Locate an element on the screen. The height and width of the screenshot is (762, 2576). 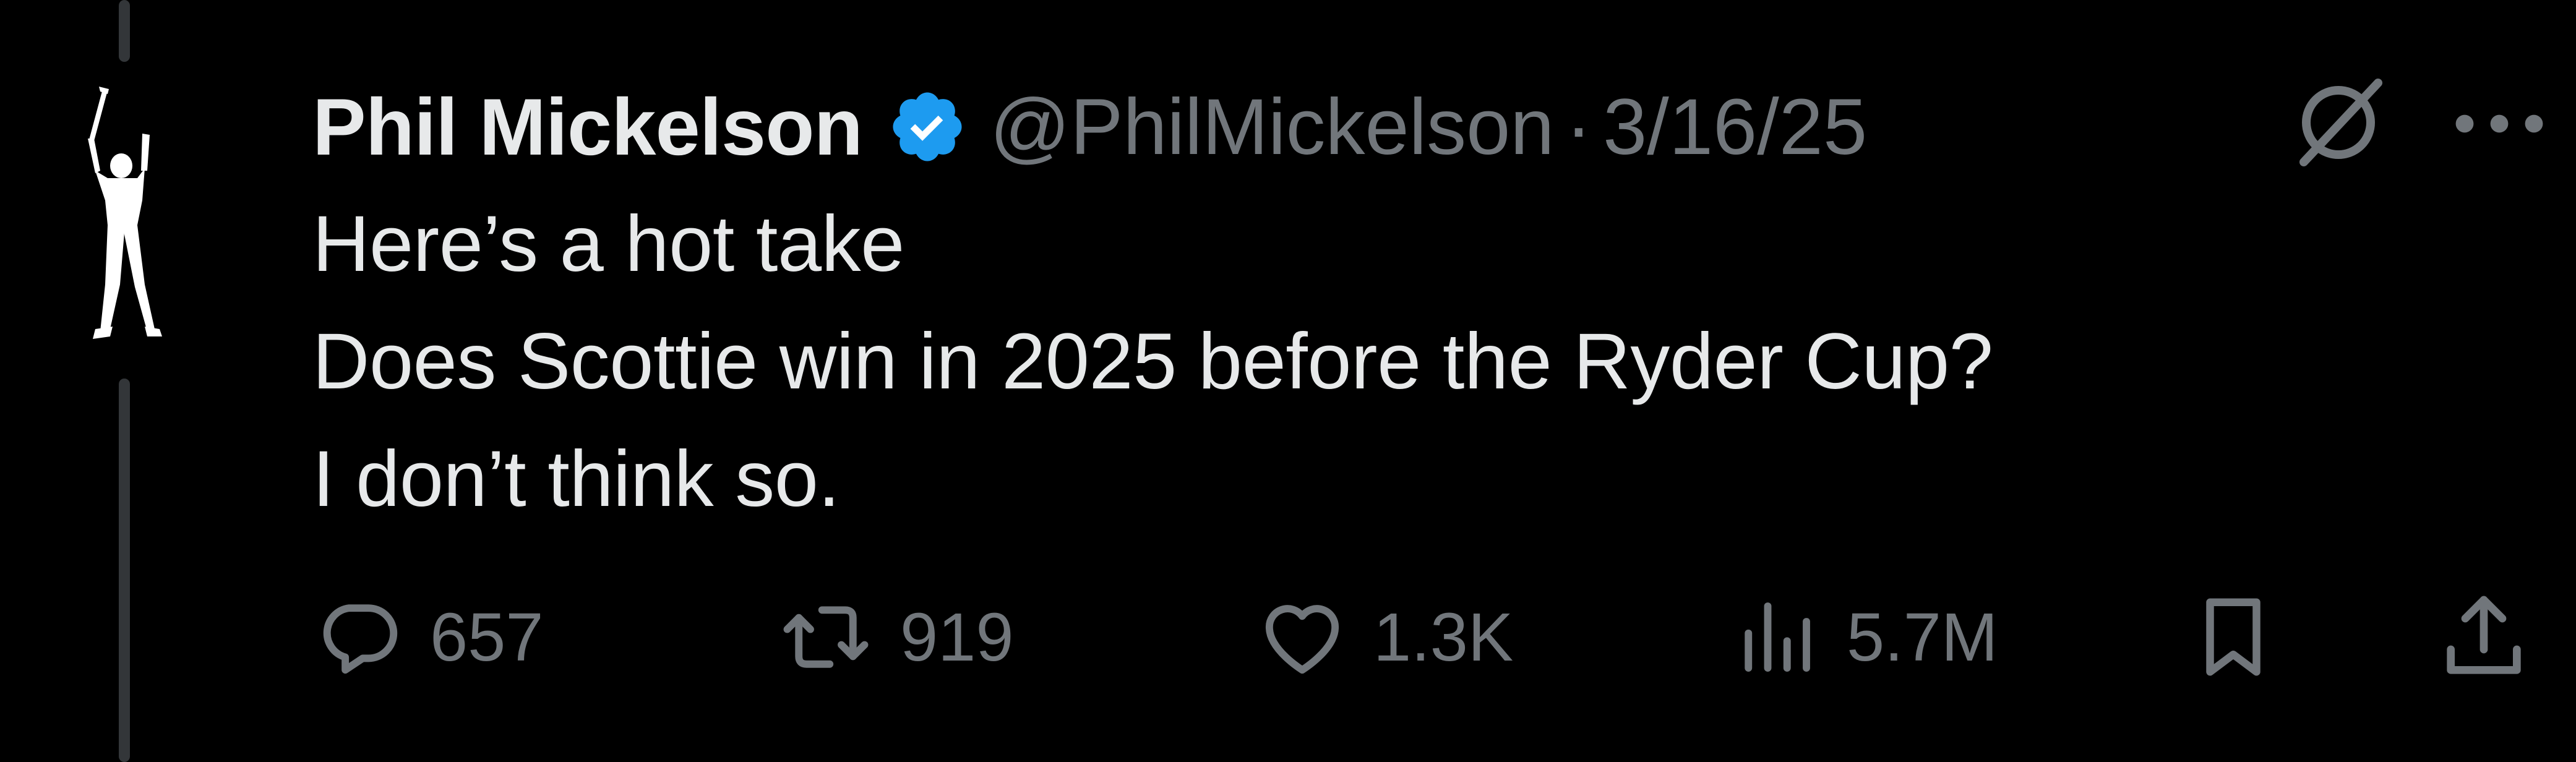
grok-icon is located at coordinates (2338, 123).